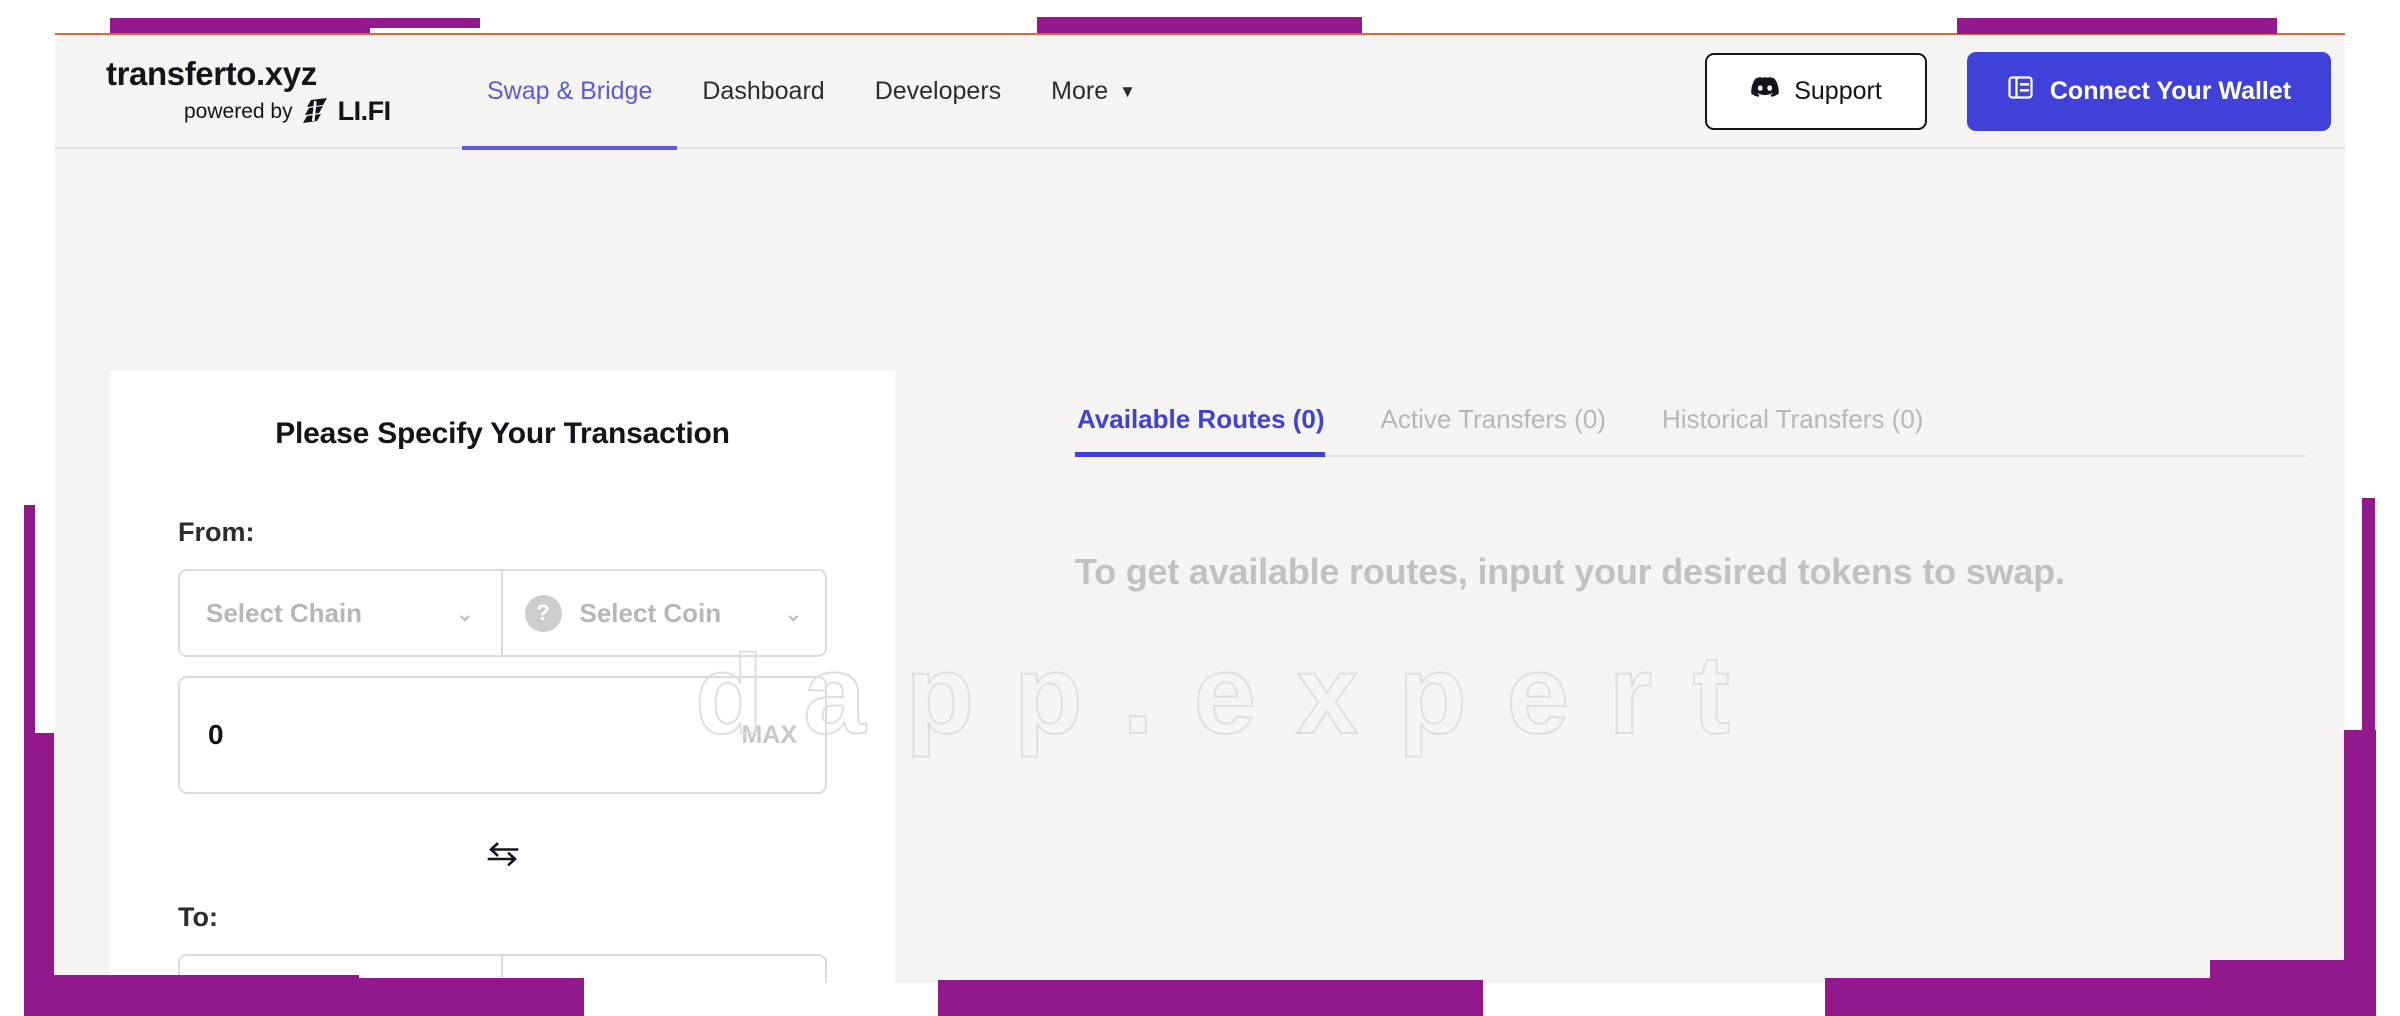 This screenshot has width=2400, height=1016. I want to click on decor-bar-right-thin, so click(2368, 615).